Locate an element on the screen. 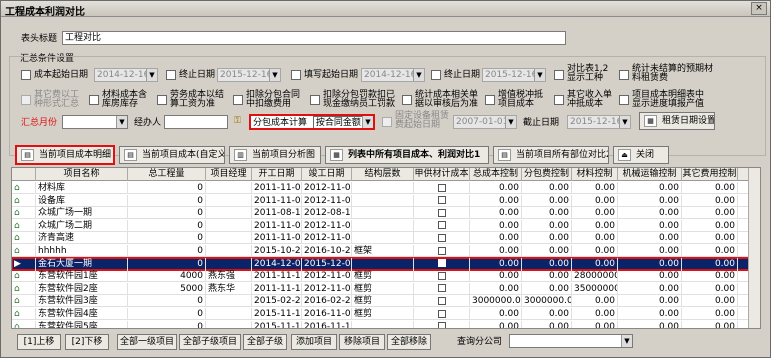 The image size is (771, 358). table-cell: 金石大厦一期 is located at coordinates (82, 263).